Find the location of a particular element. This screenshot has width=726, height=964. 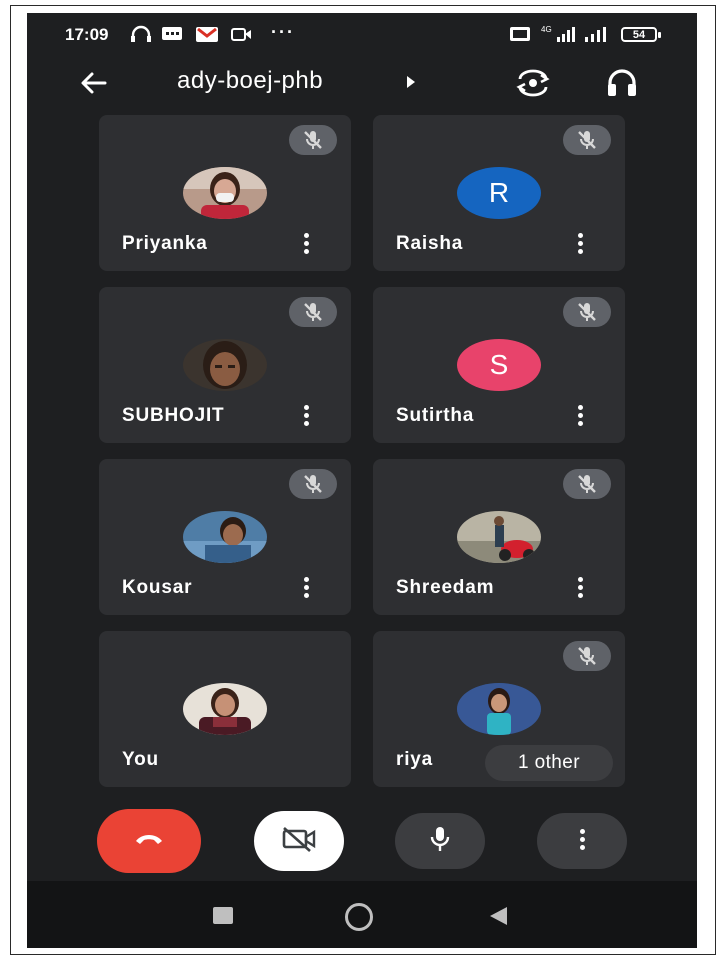

end-call-icon is located at coordinates (149, 841).